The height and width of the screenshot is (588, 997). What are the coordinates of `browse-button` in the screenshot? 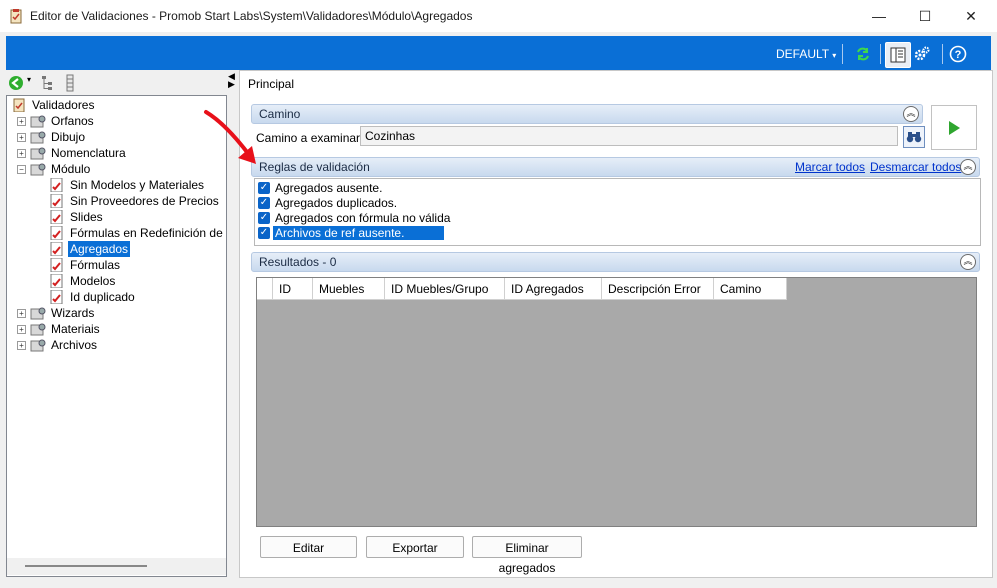 It's located at (914, 137).